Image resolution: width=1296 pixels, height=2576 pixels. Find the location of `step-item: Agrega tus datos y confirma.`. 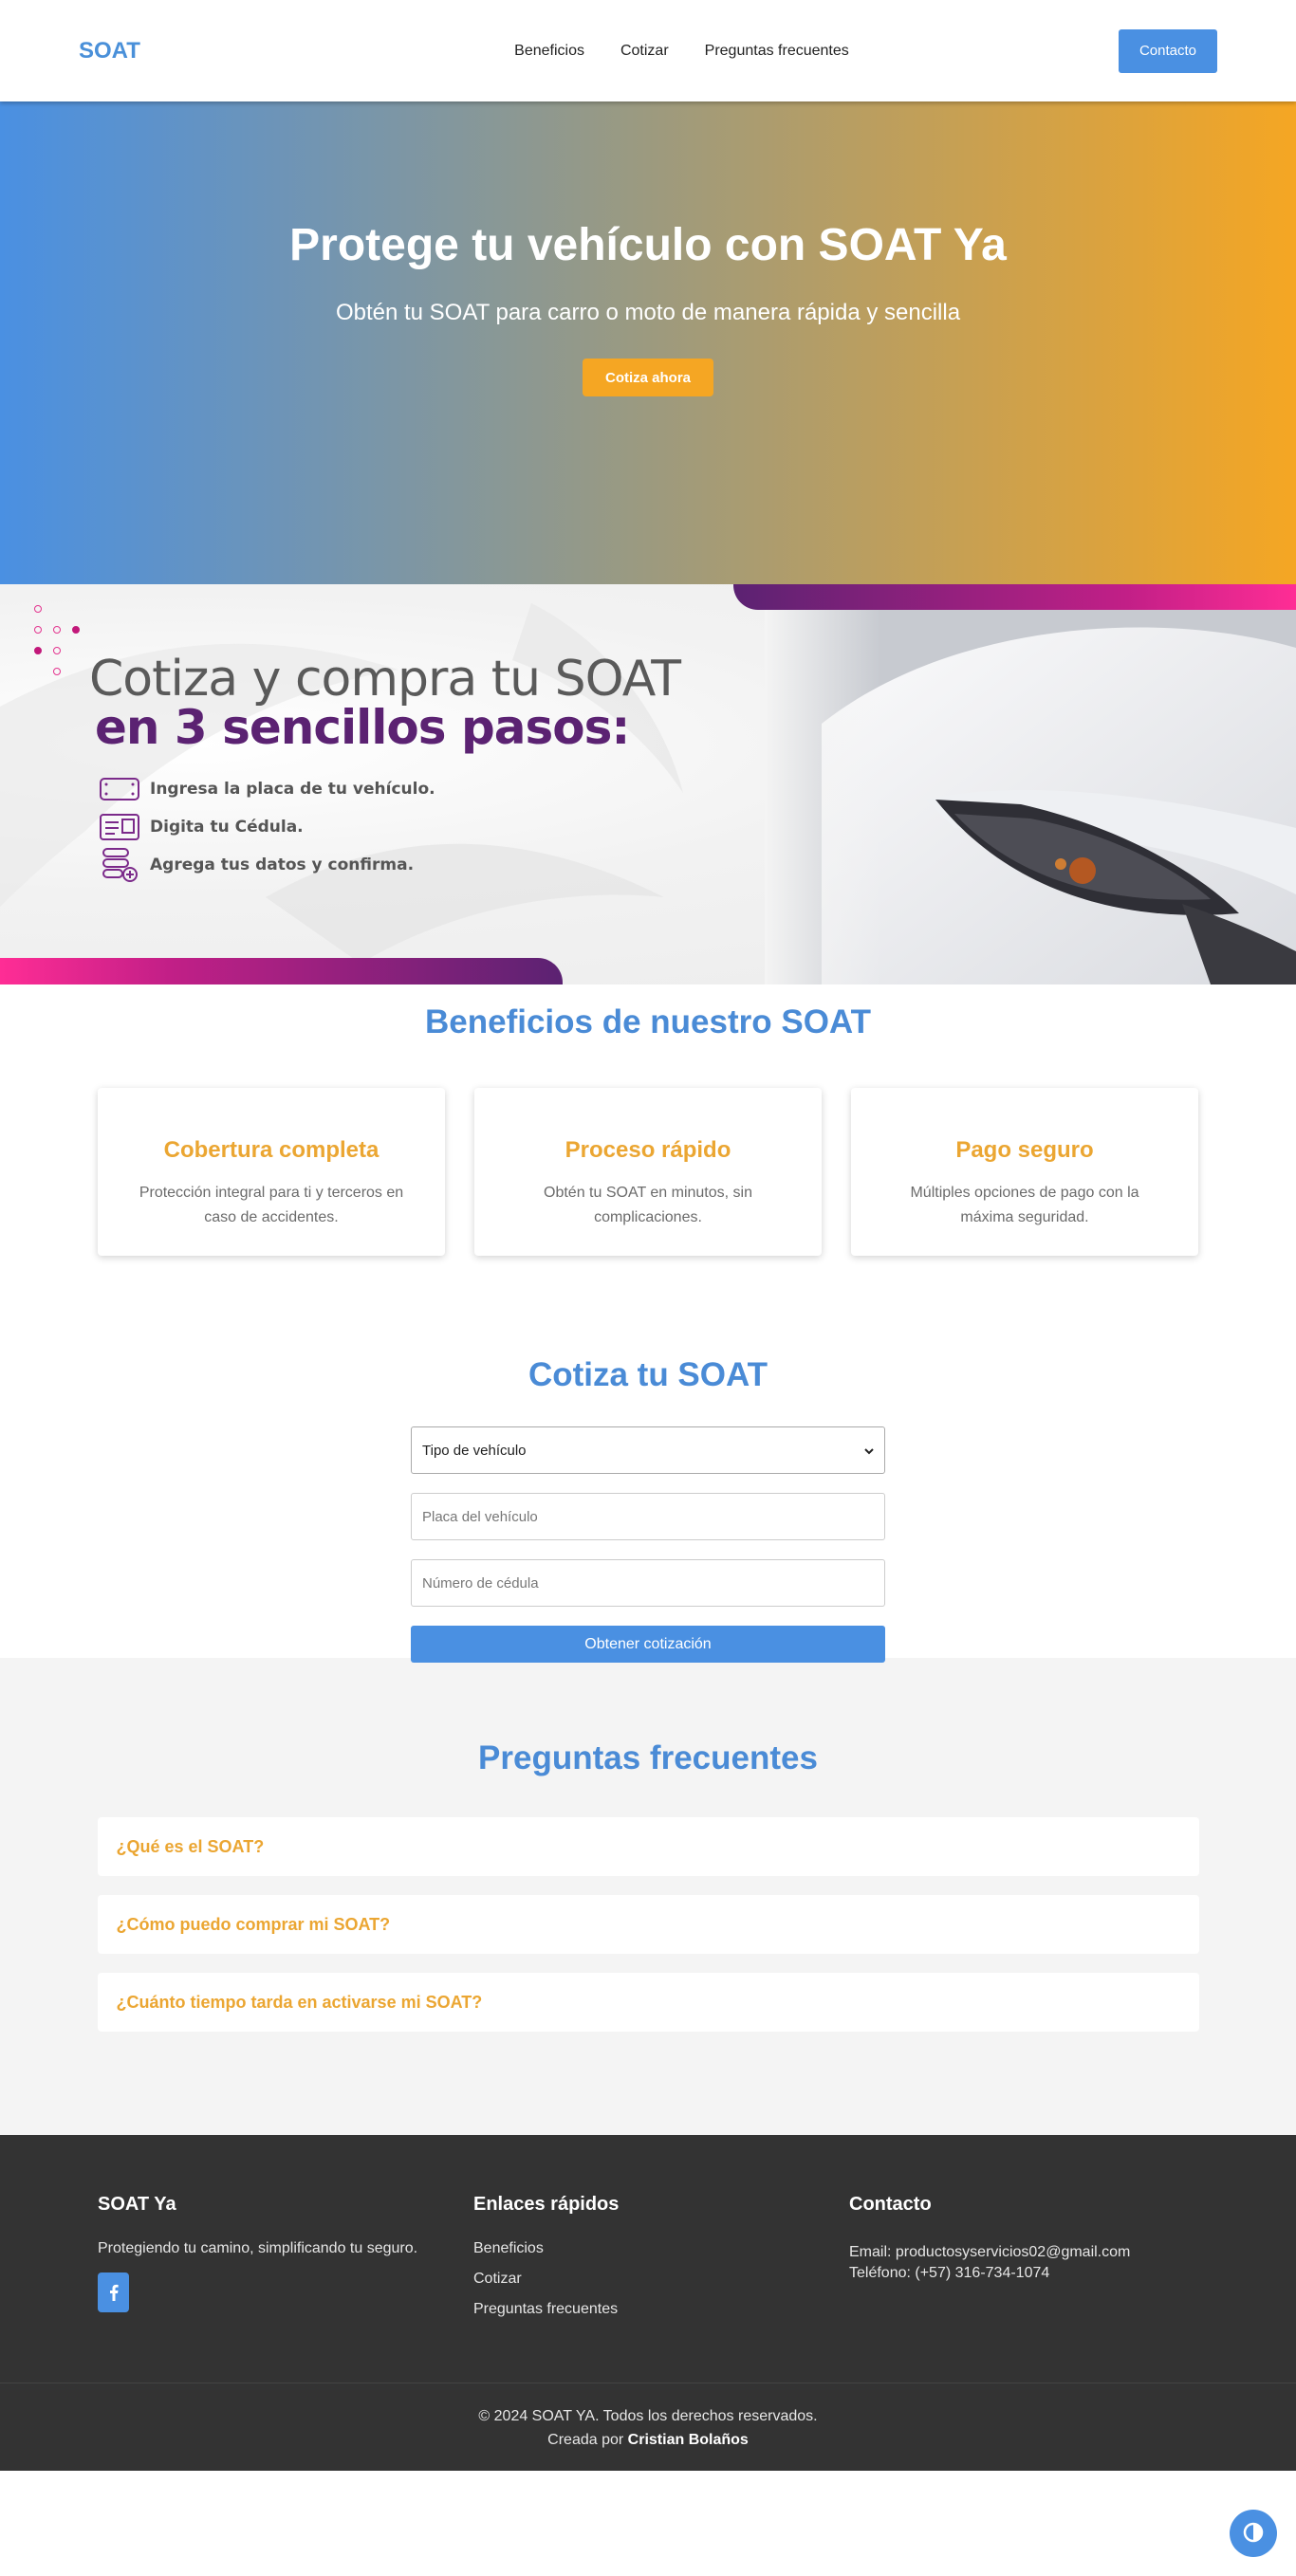

step-item: Agrega tus datos y confirma. is located at coordinates (267, 865).